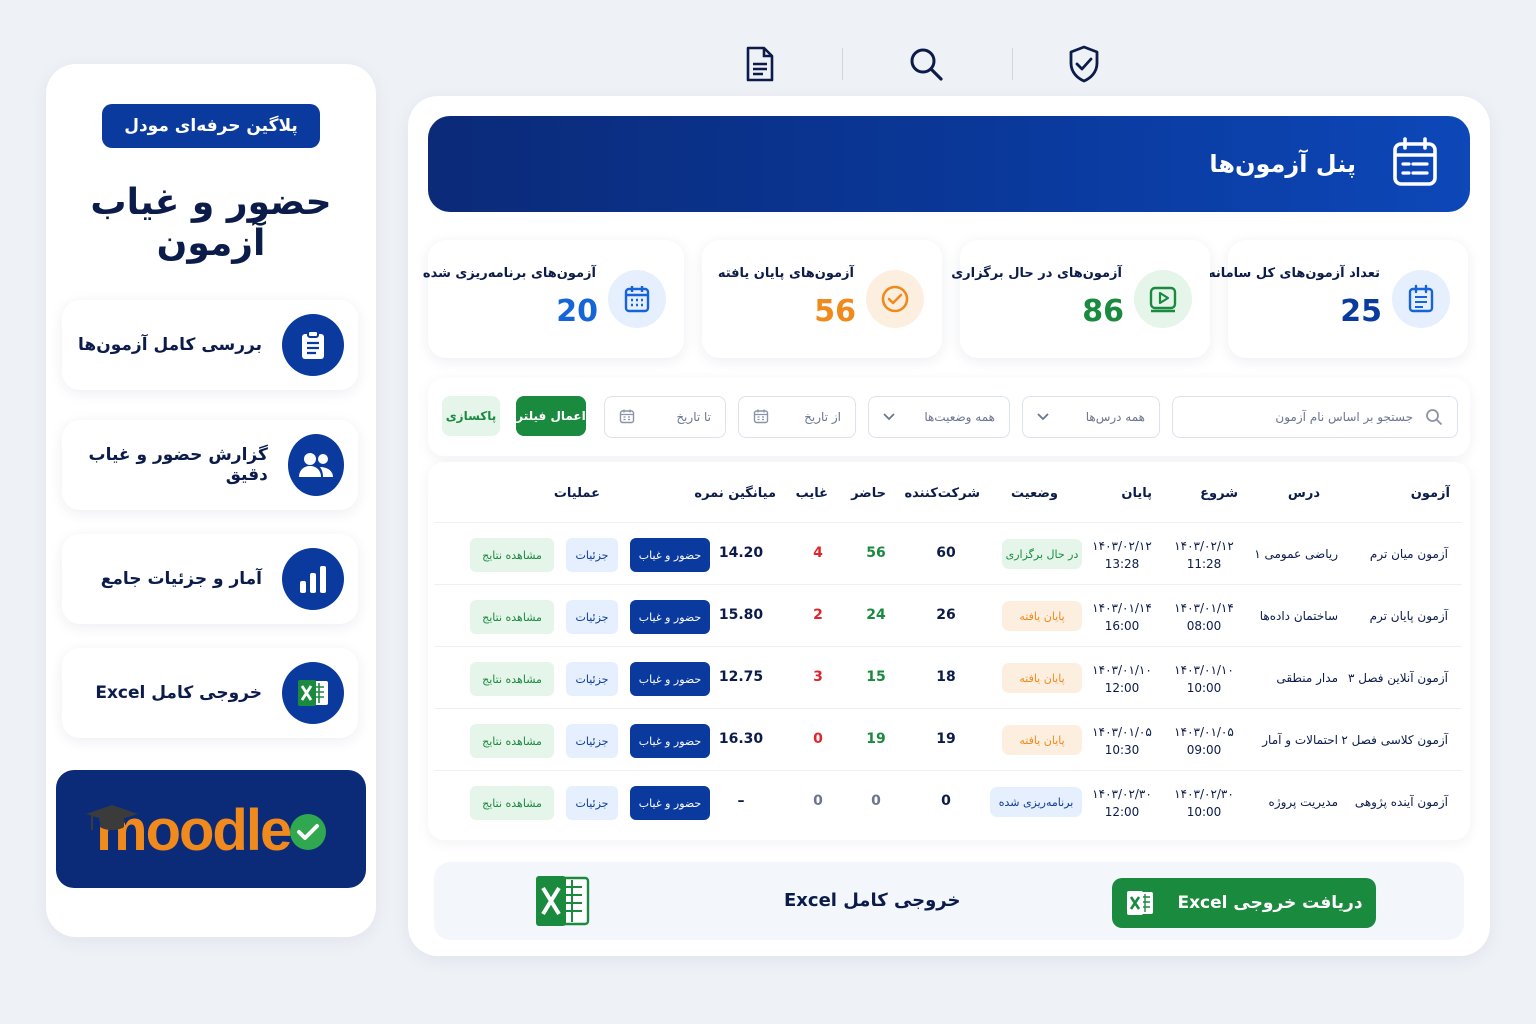  I want to click on cell-present: 15, so click(876, 677).